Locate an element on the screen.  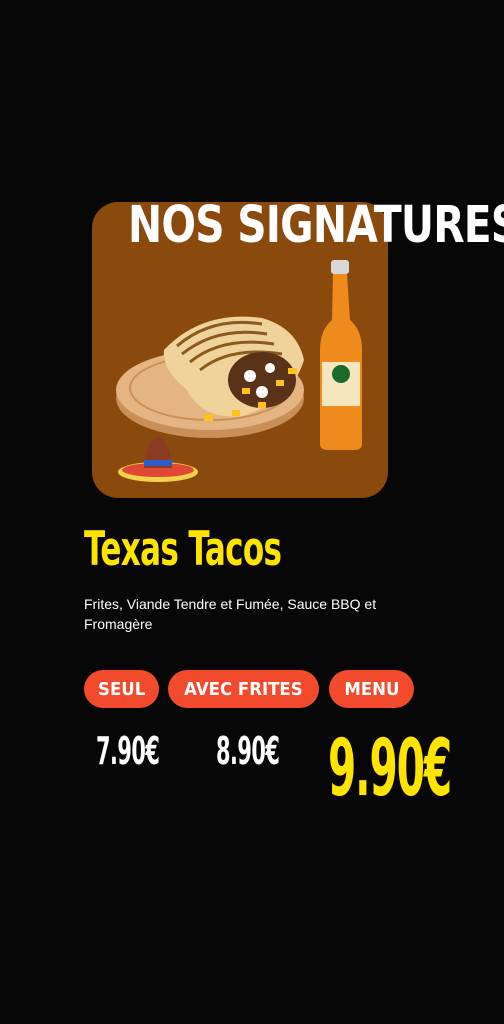
option-avec-frites-label: AVEC FRITES is located at coordinates (243, 689).